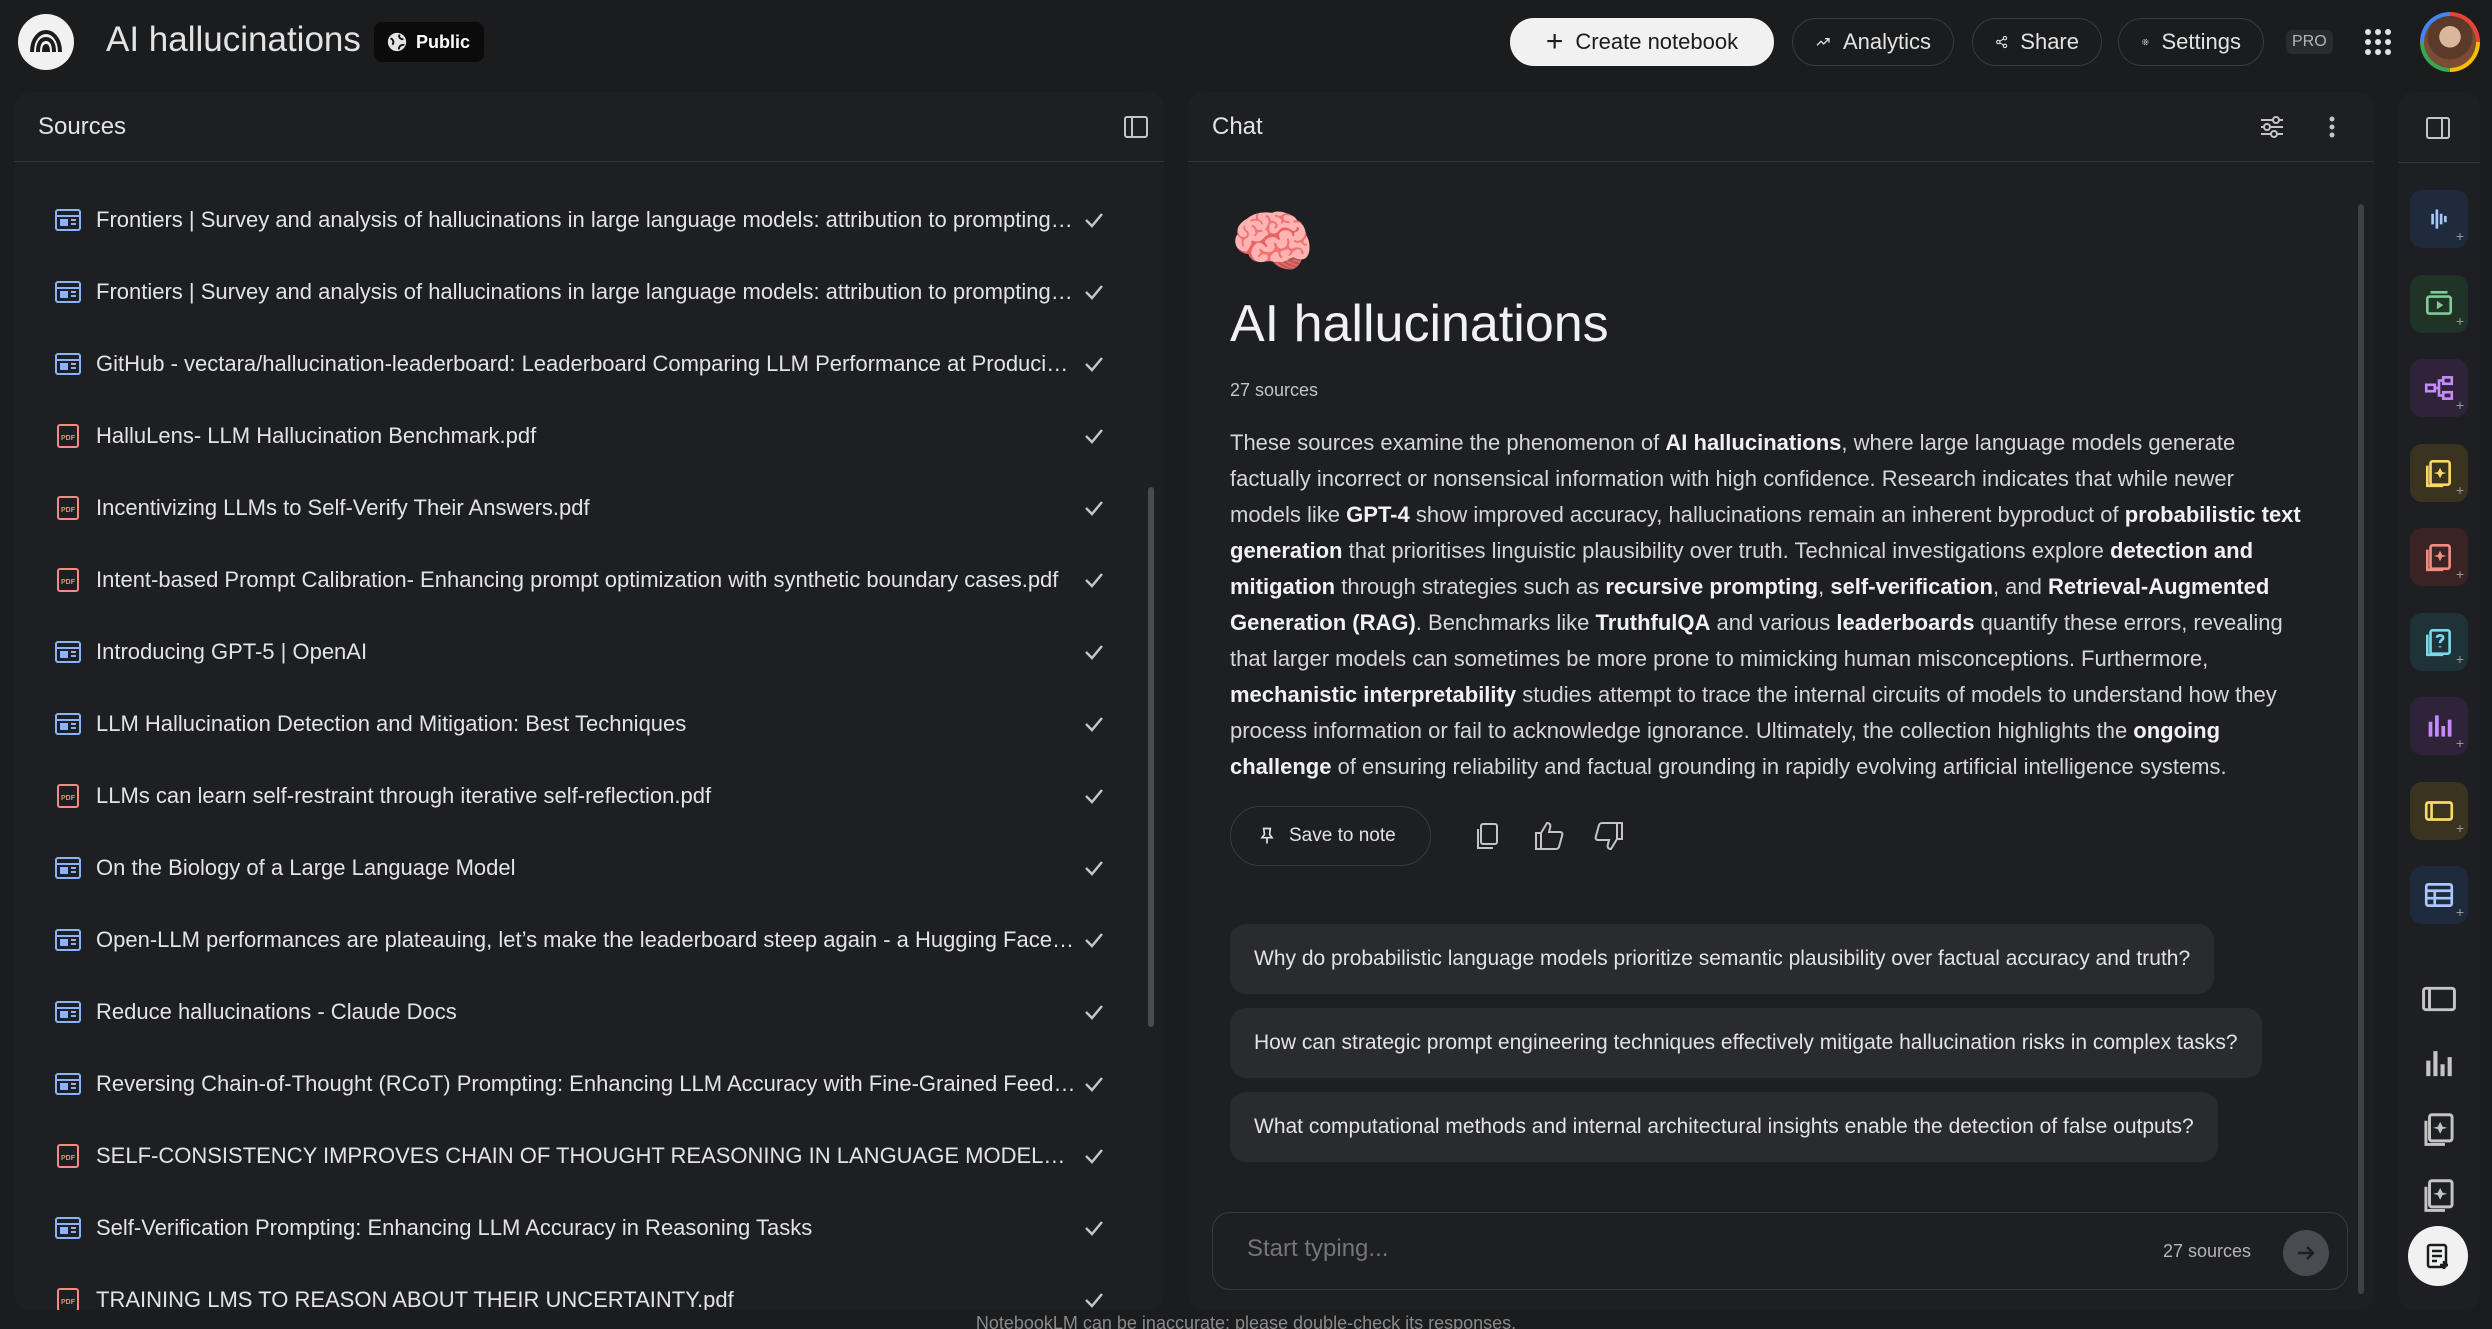  What do you see at coordinates (569, 868) in the screenshot?
I see `source-item: On the Biology of a Large Language Model` at bounding box center [569, 868].